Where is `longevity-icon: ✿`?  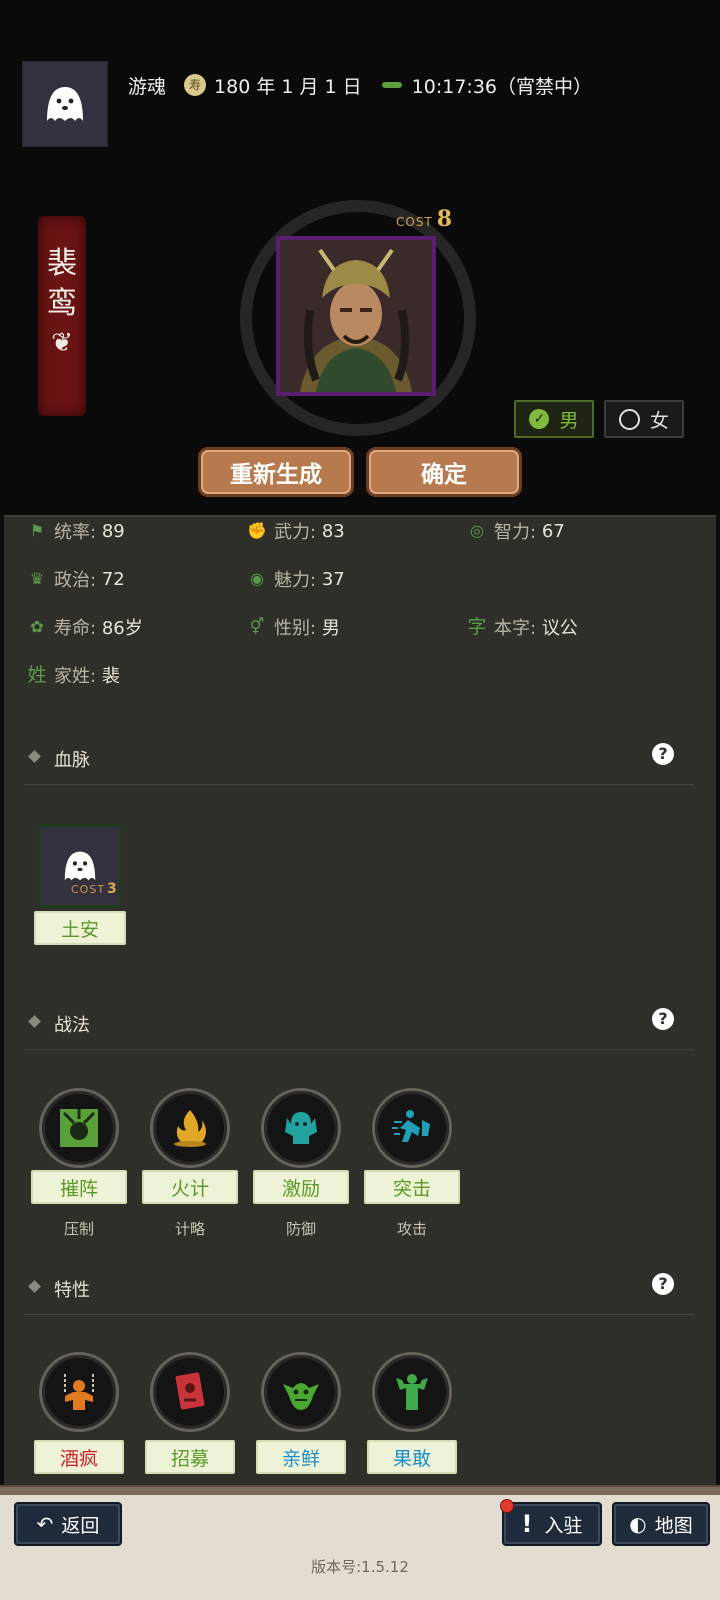 longevity-icon: ✿ is located at coordinates (37, 626).